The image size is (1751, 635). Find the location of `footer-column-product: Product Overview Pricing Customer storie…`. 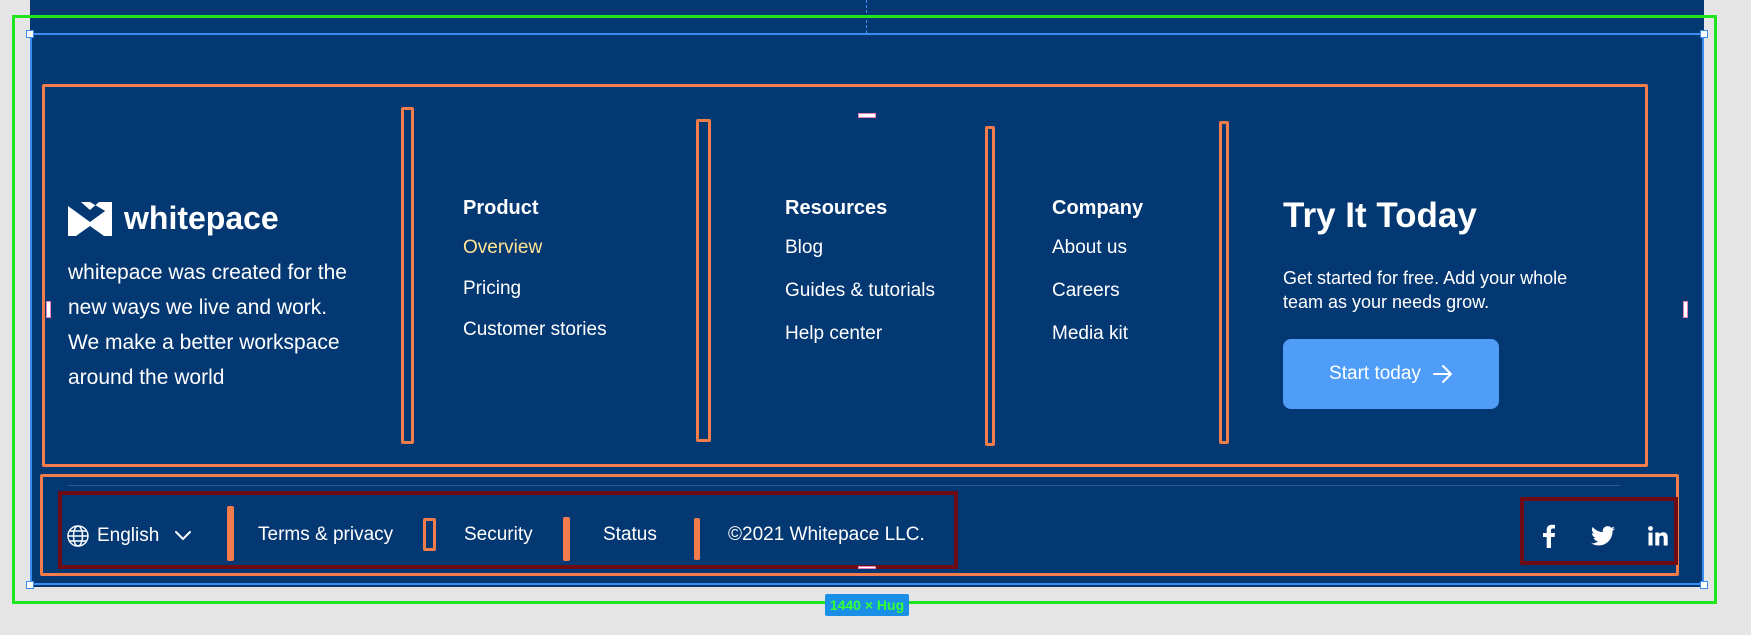

footer-column-product: Product Overview Pricing Customer storie… is located at coordinates (535, 278).